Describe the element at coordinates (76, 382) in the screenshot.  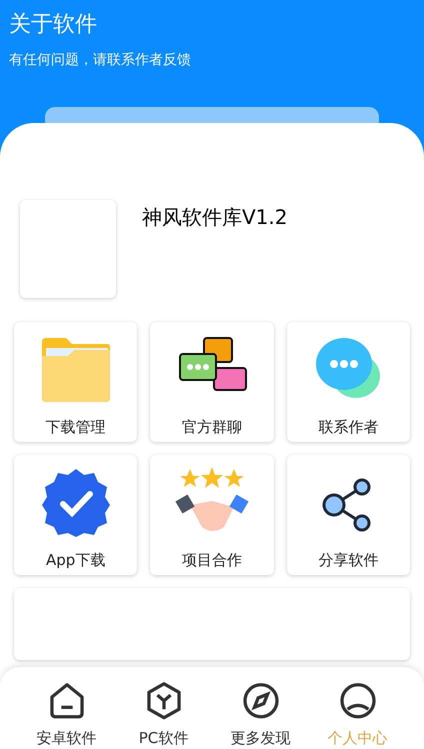
I see `feature-tile: 下载管理` at that location.